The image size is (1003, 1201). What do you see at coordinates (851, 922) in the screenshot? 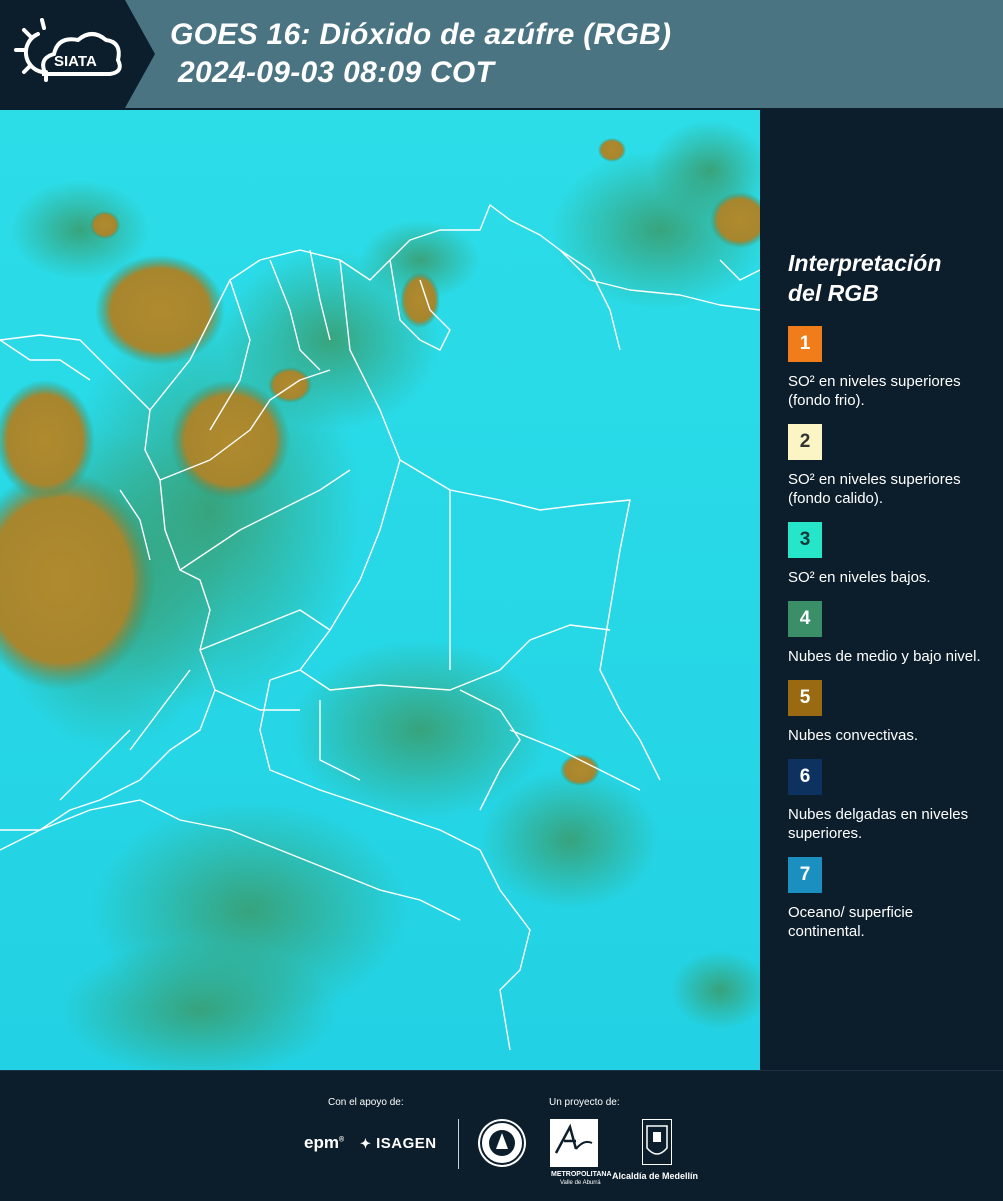
I see `legend-label-7: Oceano/ superficie continental.` at bounding box center [851, 922].